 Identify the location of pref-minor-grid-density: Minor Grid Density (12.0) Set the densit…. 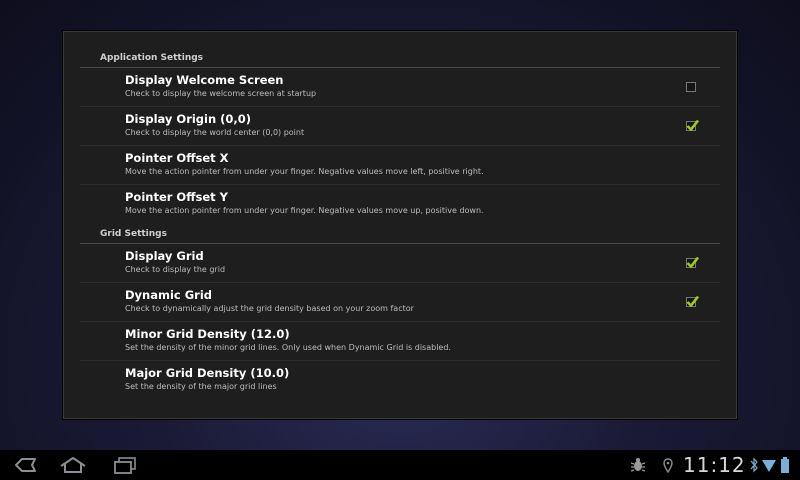
(400, 341).